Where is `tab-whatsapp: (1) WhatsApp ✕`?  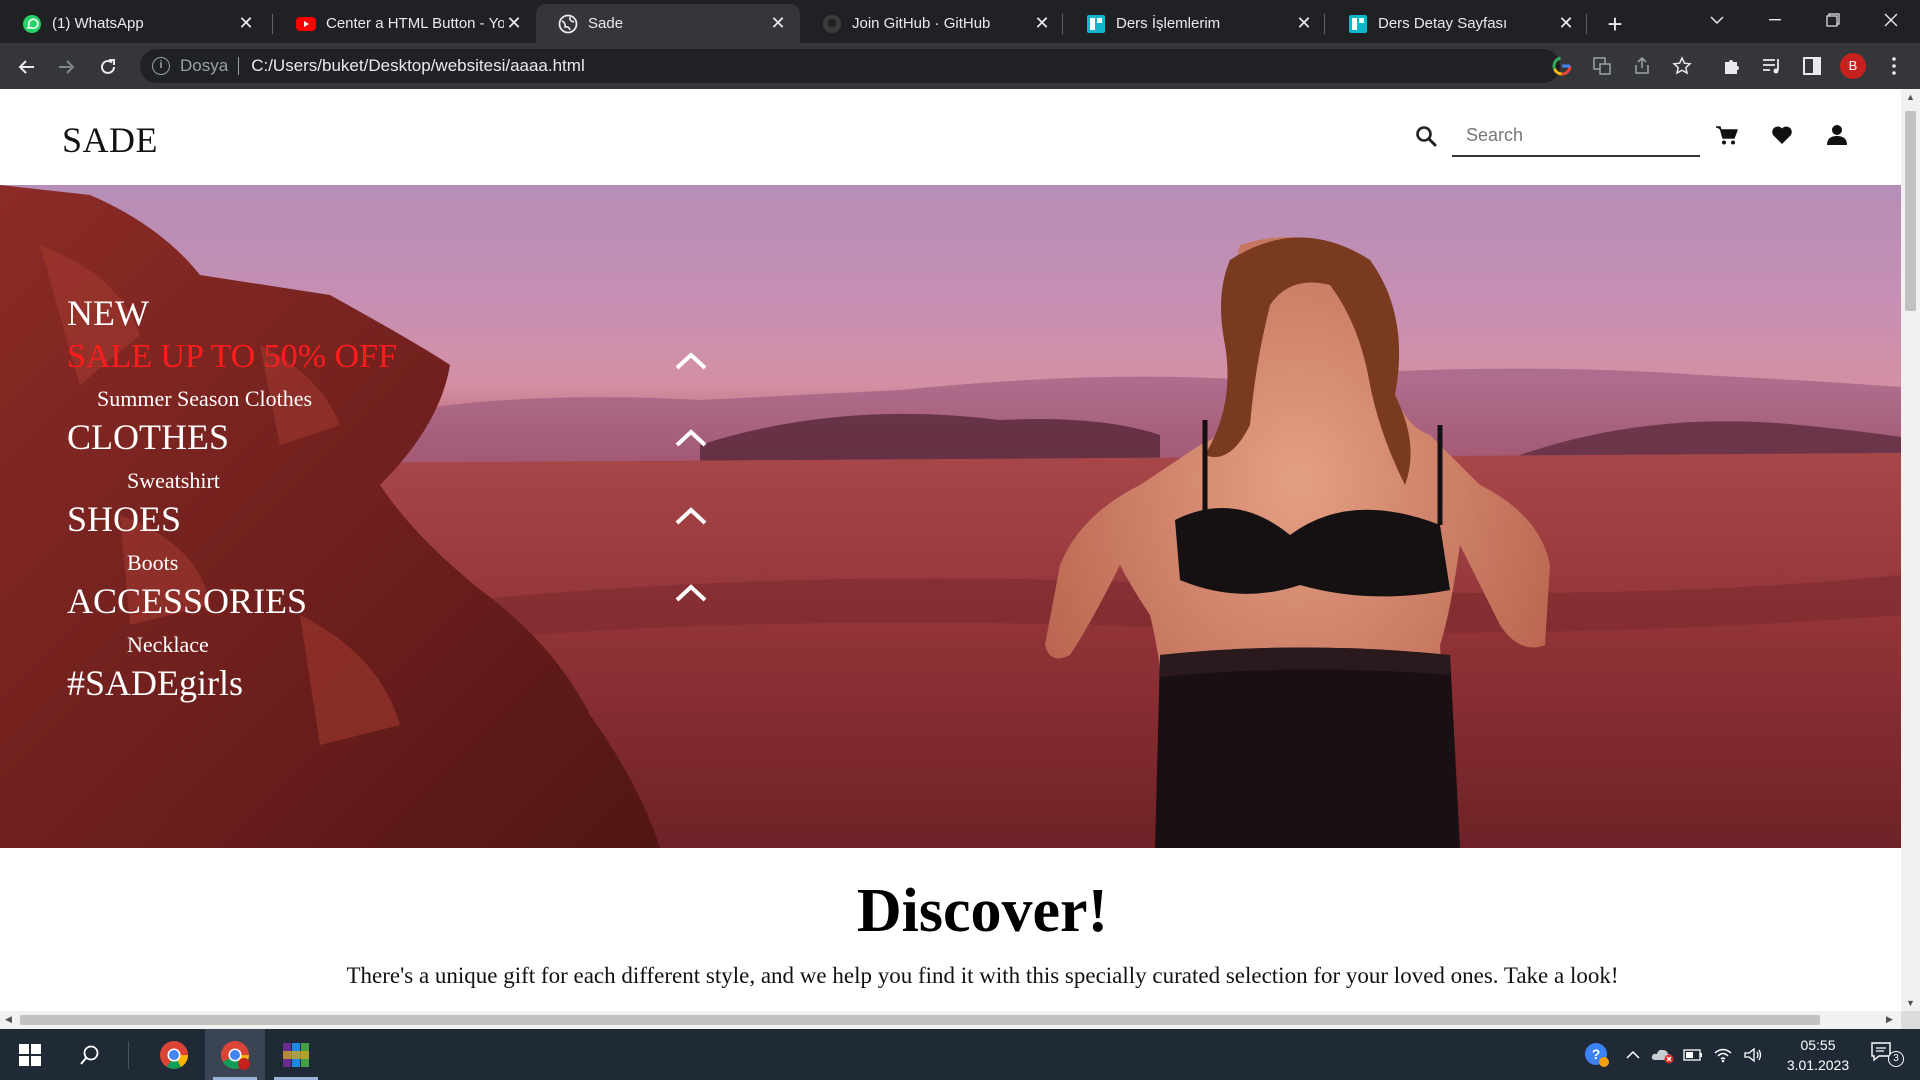
tab-whatsapp: (1) WhatsApp ✕ is located at coordinates (134, 23).